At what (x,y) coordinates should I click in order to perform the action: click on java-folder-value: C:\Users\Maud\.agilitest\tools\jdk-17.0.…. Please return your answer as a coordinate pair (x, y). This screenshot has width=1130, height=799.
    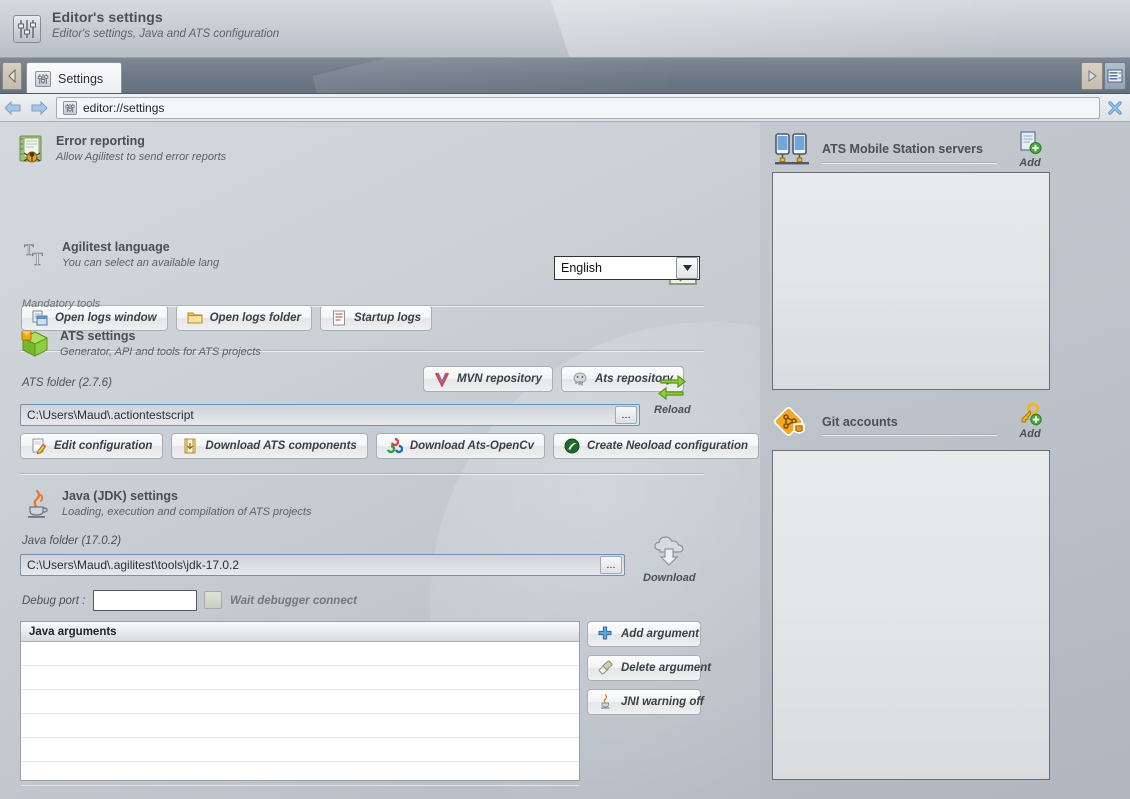
    Looking at the image, I should click on (133, 565).